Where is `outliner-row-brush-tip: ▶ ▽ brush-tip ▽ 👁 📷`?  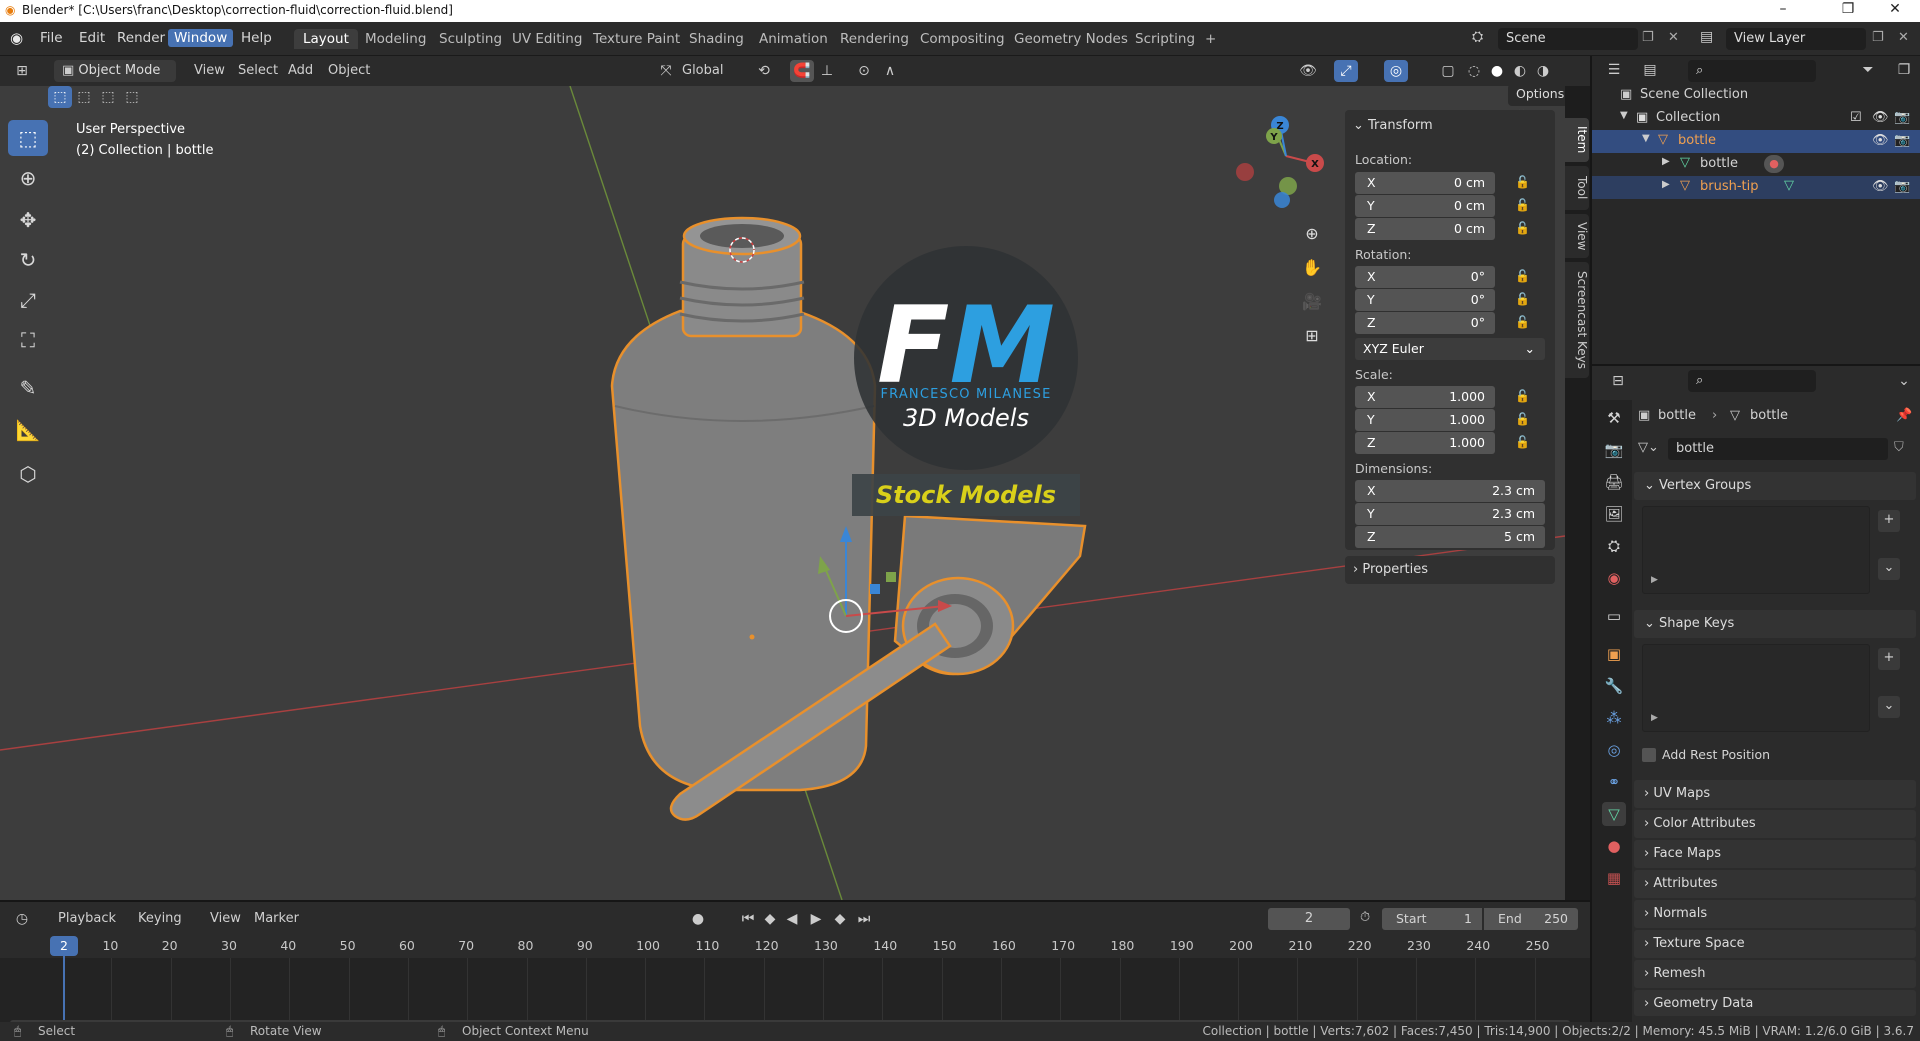
outliner-row-brush-tip: ▶ ▽ brush-tip ▽ 👁 📷 is located at coordinates (1756, 187).